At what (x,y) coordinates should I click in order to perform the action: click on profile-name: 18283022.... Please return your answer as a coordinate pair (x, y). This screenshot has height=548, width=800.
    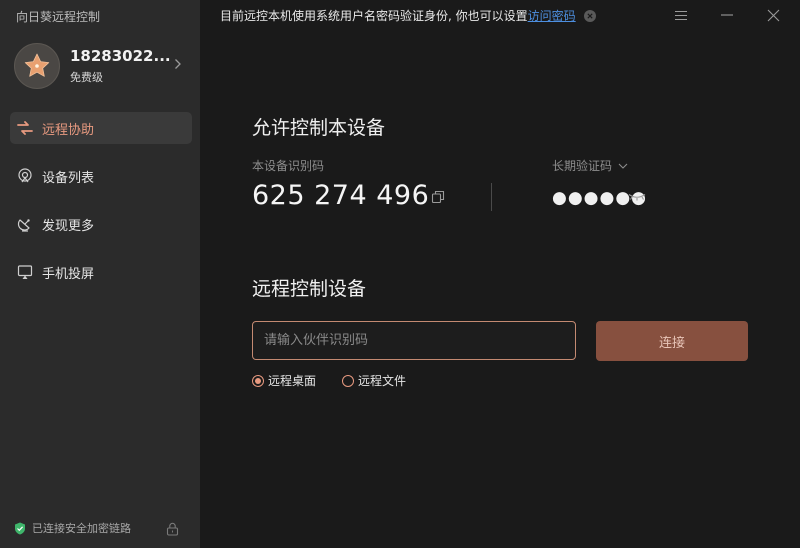
    Looking at the image, I should click on (120, 56).